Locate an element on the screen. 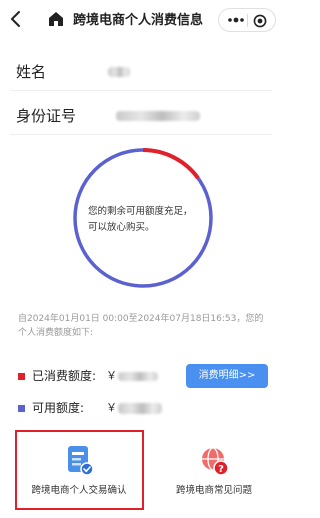 The image size is (320, 518). highlight-box is located at coordinates (79, 470).